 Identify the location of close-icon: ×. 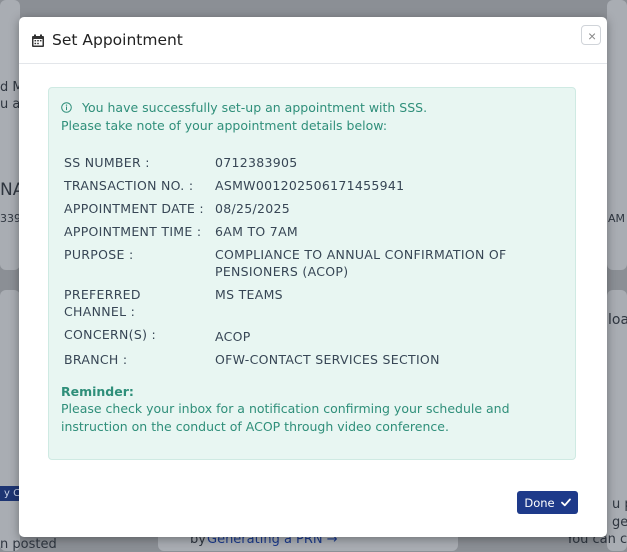
(592, 36).